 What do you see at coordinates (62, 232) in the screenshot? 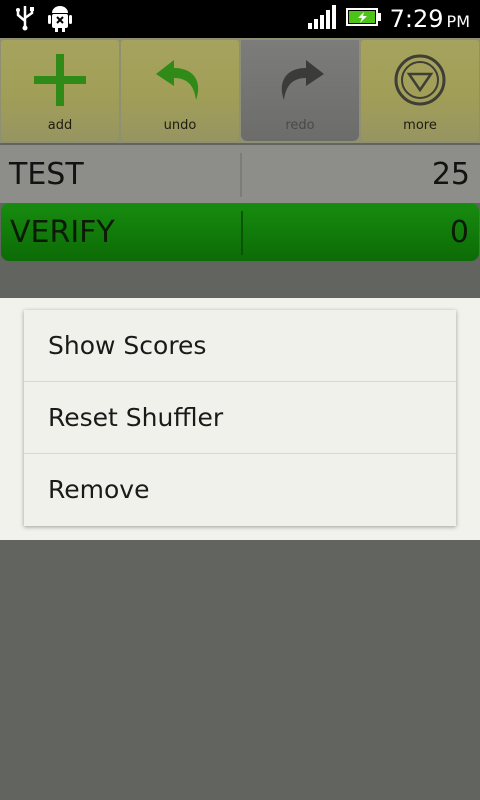
I see `player-name: VERIFY` at bounding box center [62, 232].